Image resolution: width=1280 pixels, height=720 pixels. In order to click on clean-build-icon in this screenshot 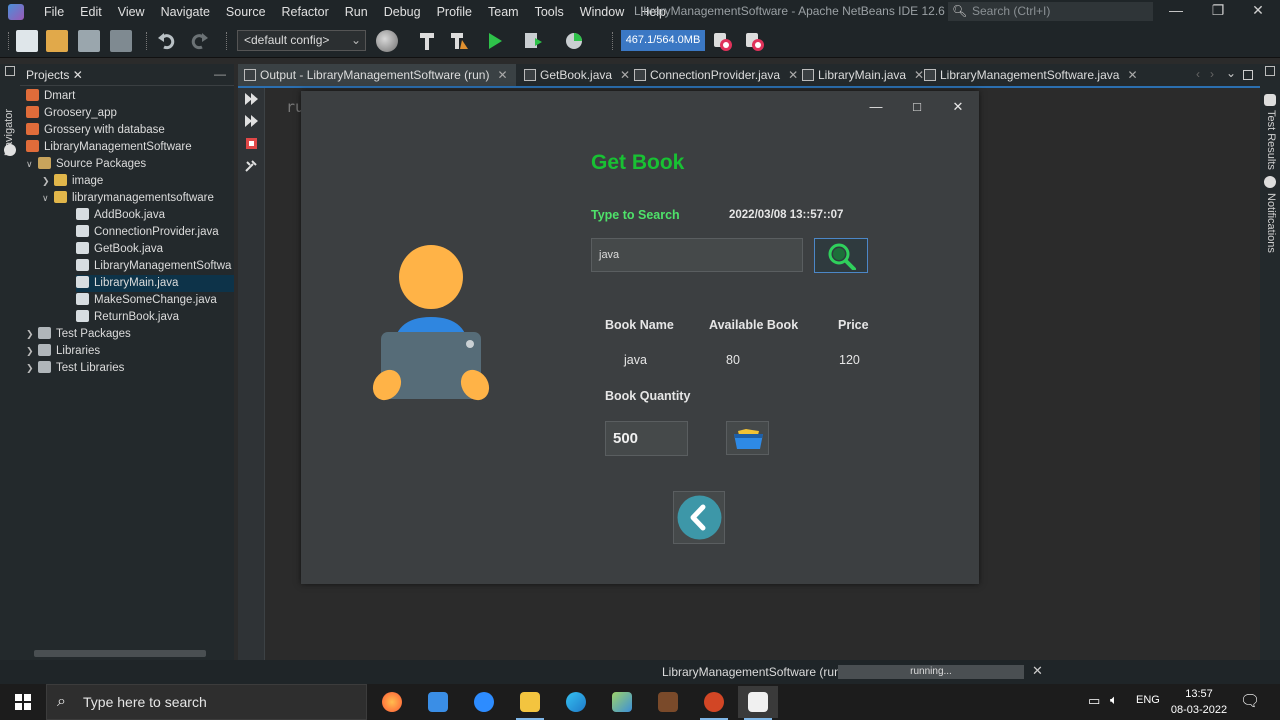, I will do `click(459, 41)`.